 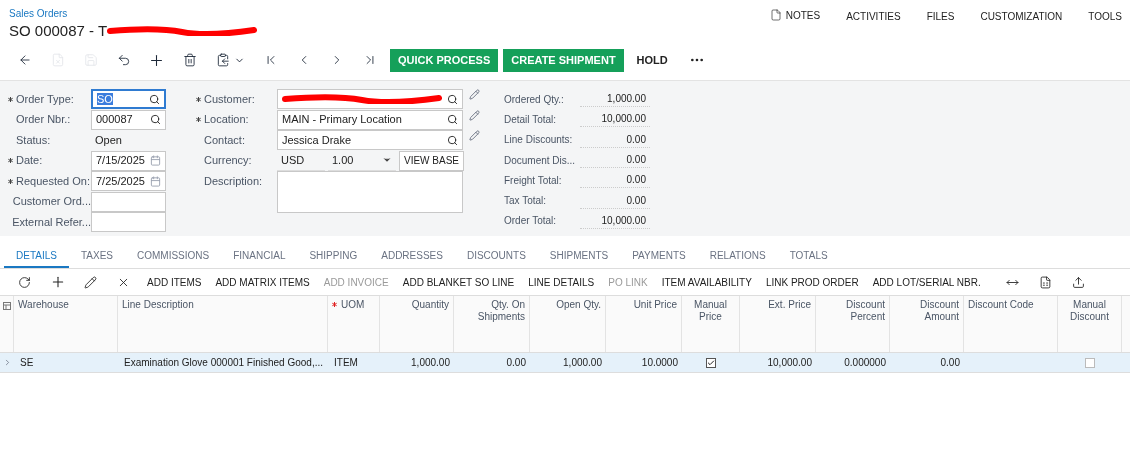 What do you see at coordinates (531, 119) in the screenshot?
I see `total-label: Detail Total:` at bounding box center [531, 119].